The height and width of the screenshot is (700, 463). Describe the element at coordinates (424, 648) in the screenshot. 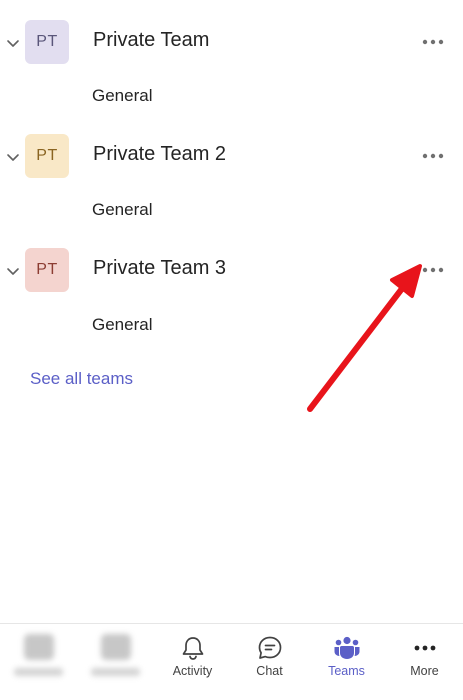

I see `more-icon` at that location.